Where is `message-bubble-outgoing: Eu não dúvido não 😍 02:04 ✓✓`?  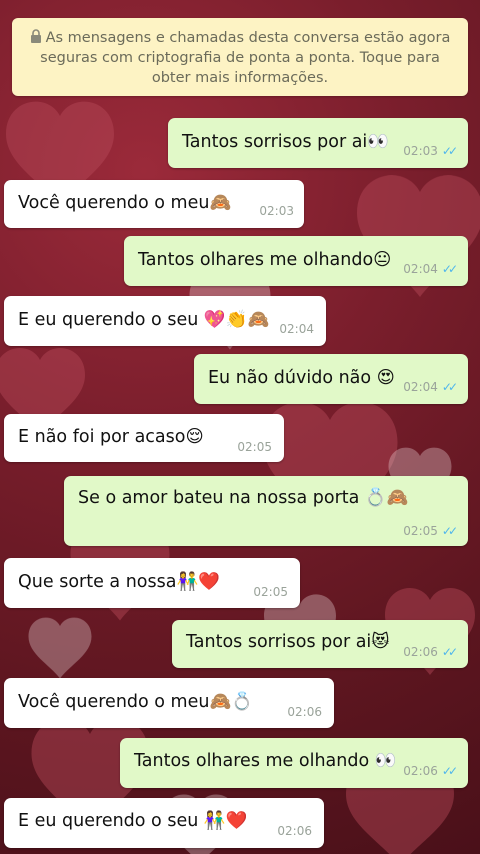 message-bubble-outgoing: Eu não dúvido não 😍 02:04 ✓✓ is located at coordinates (331, 379).